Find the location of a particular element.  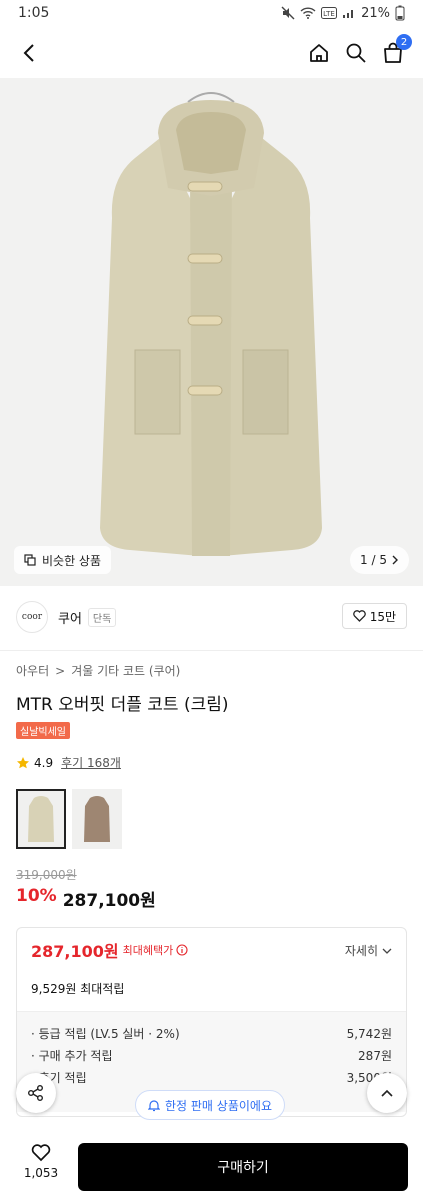

lte-icon: LTE is located at coordinates (329, 13).